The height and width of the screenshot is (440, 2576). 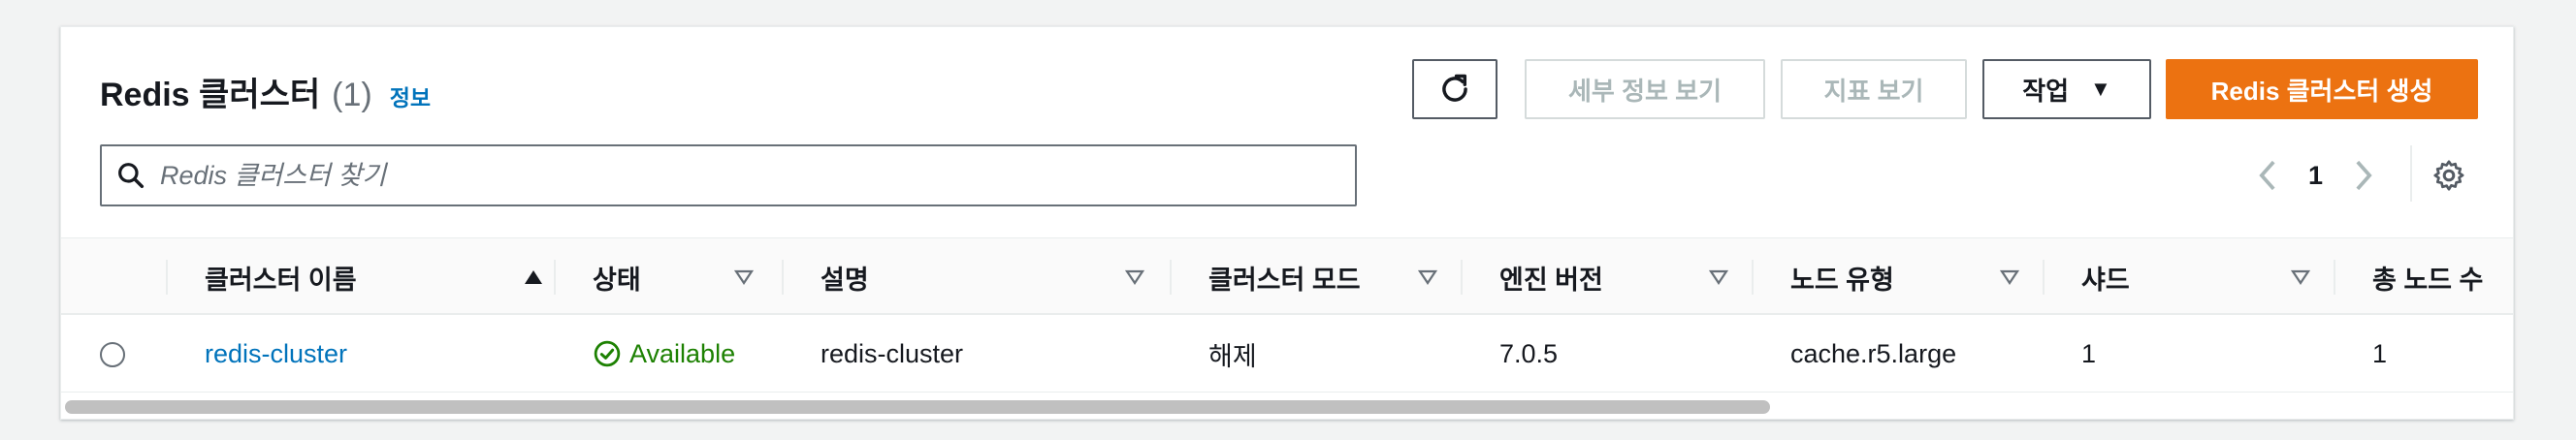 I want to click on refresh-button, so click(x=1454, y=89).